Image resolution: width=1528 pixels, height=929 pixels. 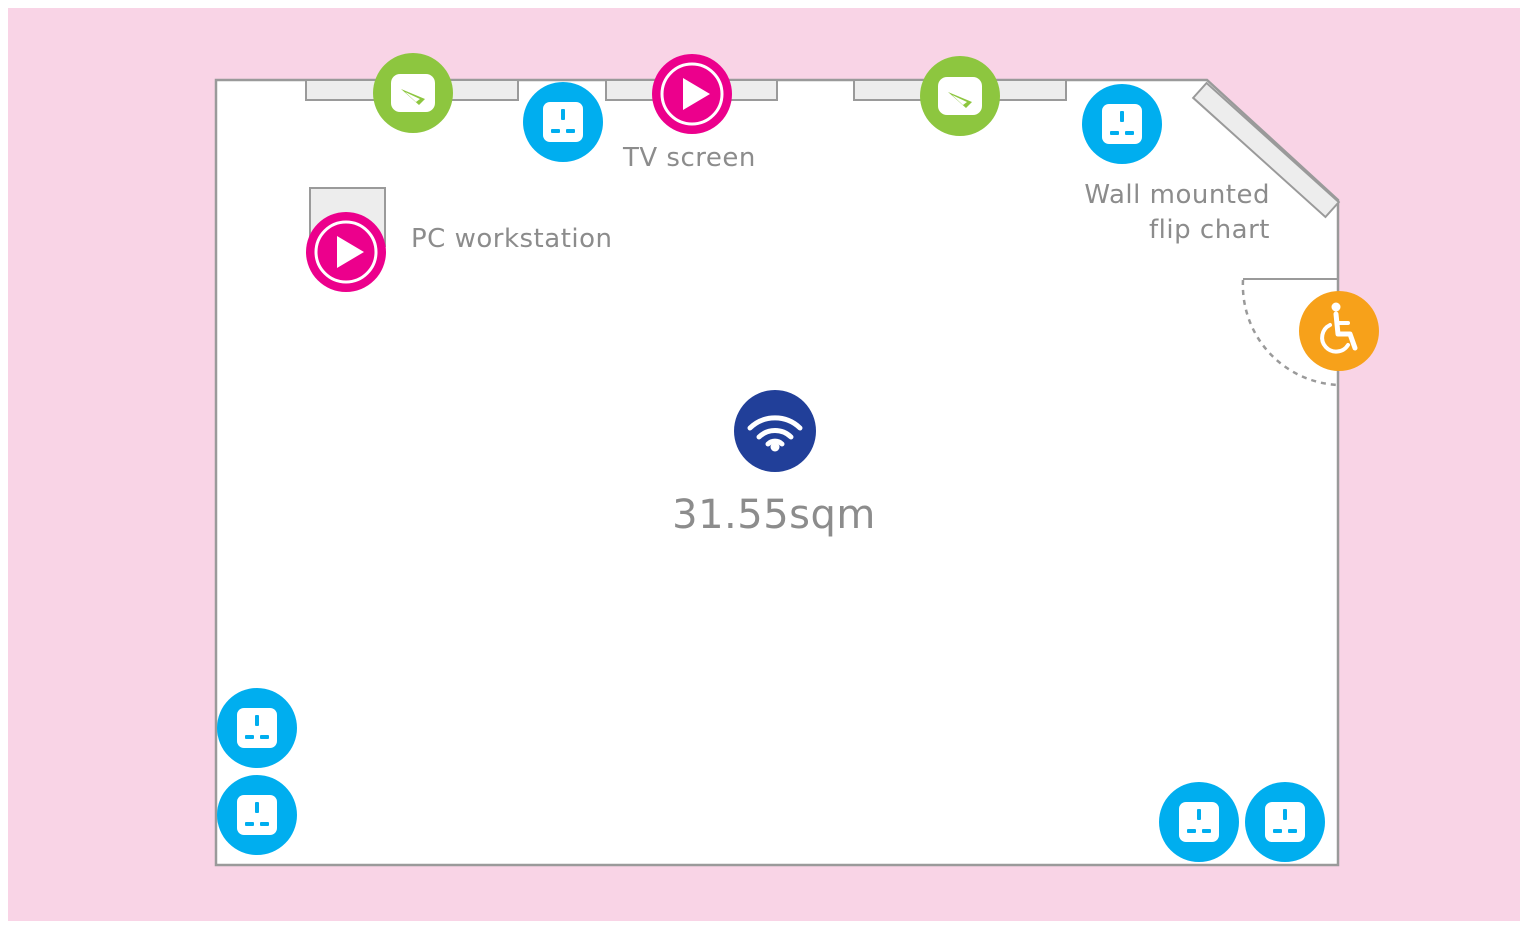 What do you see at coordinates (1209, 230) in the screenshot?
I see `flip-chart-label-line2: flip chart` at bounding box center [1209, 230].